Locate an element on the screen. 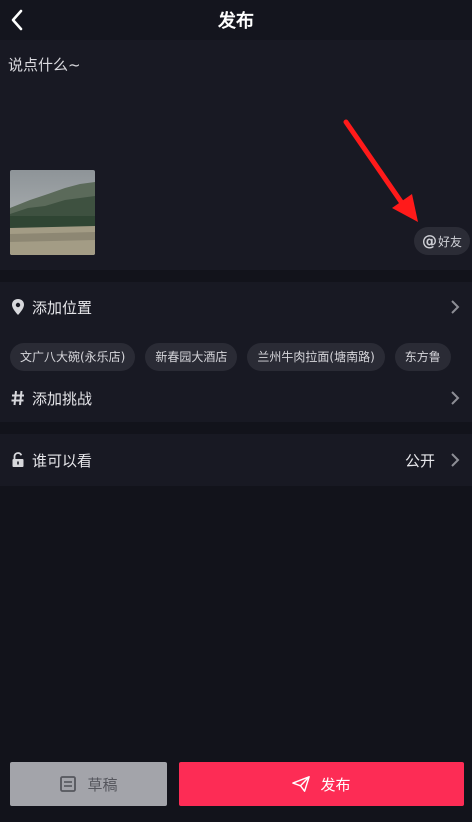 Image resolution: width=472 pixels, height=822 pixels. location-chip: 兰州牛肉拉面(塘南路) is located at coordinates (316, 357).